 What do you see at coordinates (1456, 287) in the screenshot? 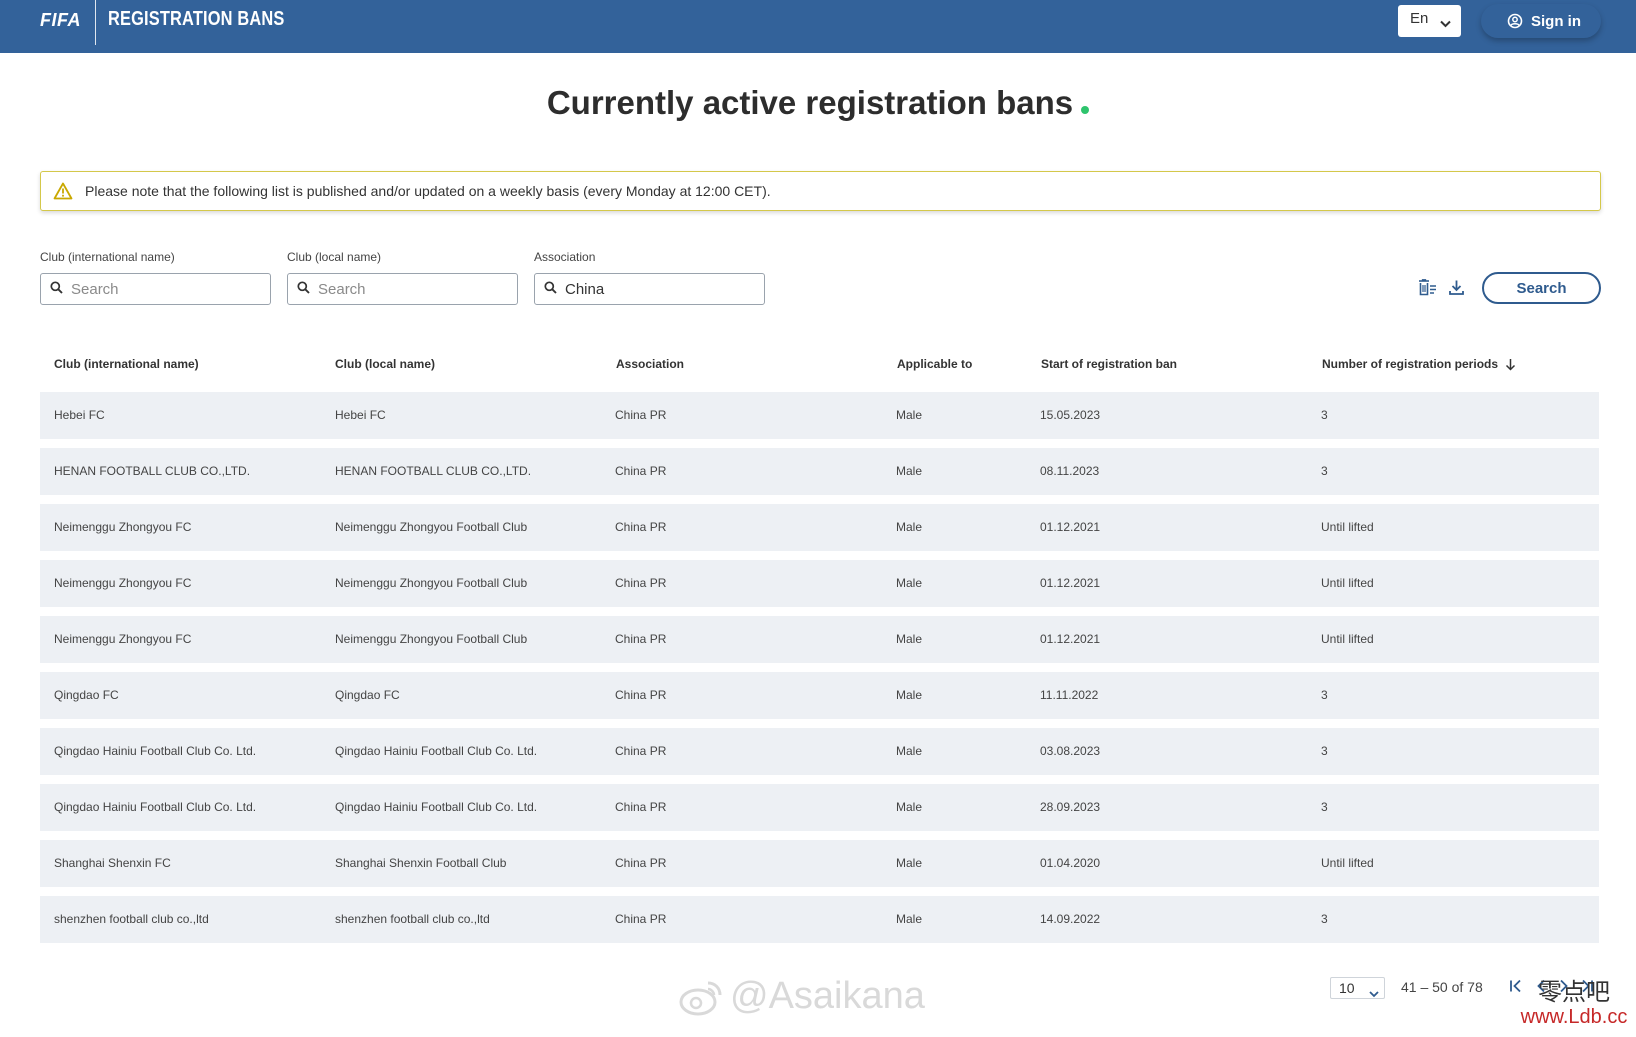
I see `download-icon` at bounding box center [1456, 287].